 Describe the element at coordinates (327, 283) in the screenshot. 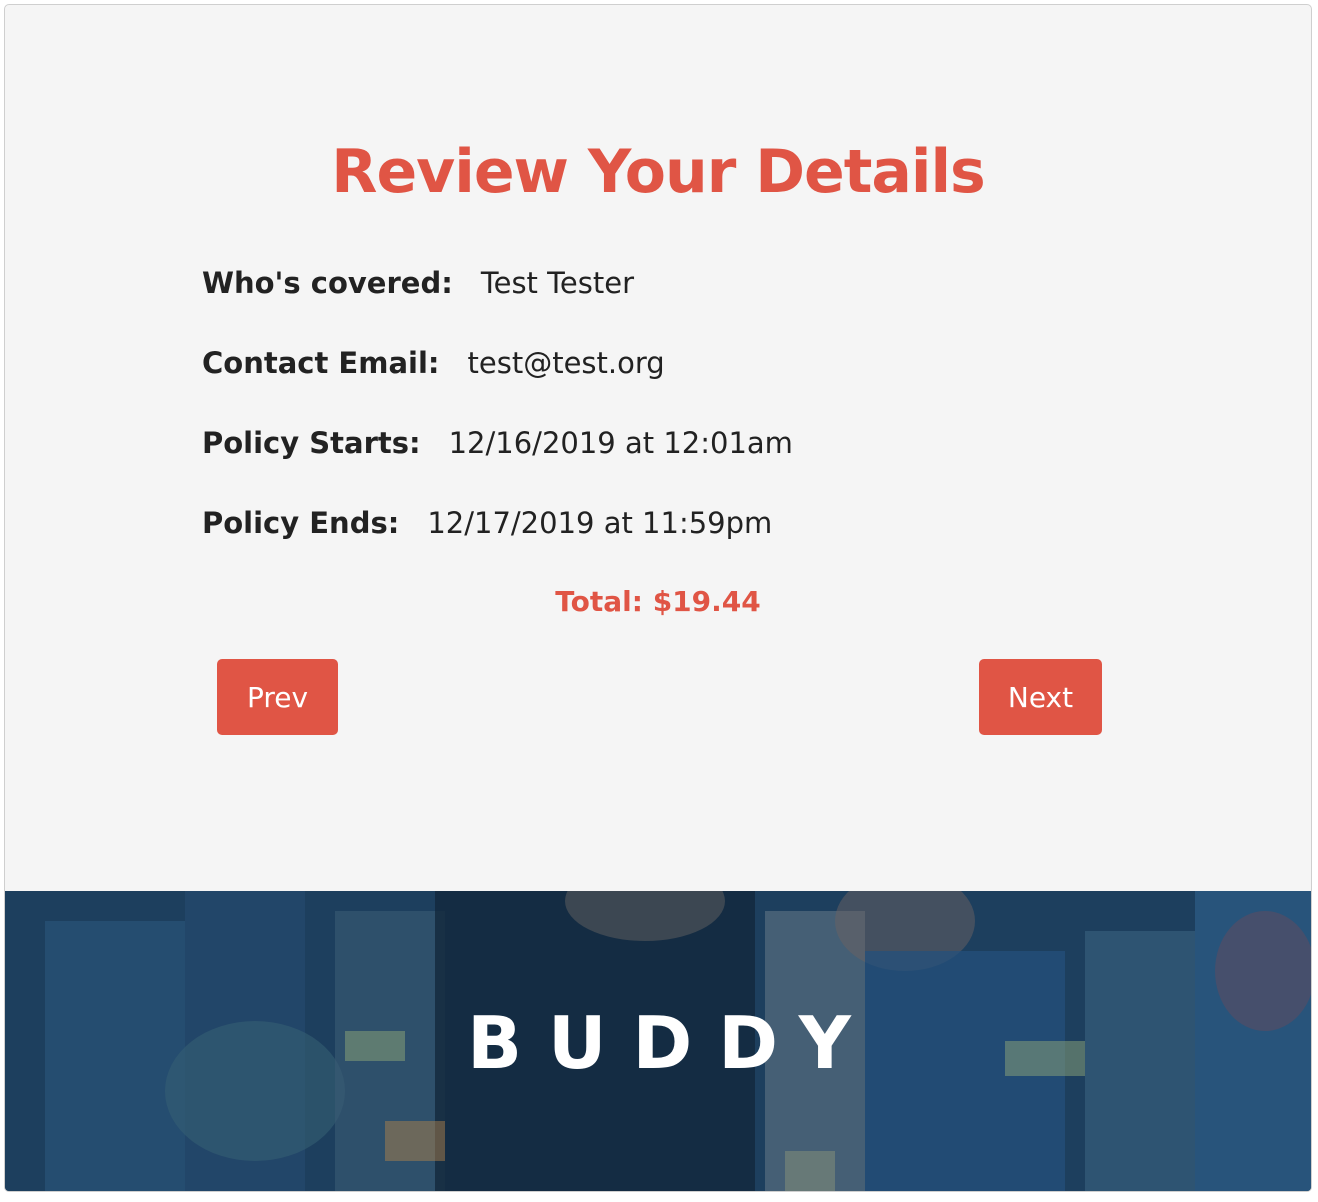

I see `detail-label: Who's covered:` at that location.